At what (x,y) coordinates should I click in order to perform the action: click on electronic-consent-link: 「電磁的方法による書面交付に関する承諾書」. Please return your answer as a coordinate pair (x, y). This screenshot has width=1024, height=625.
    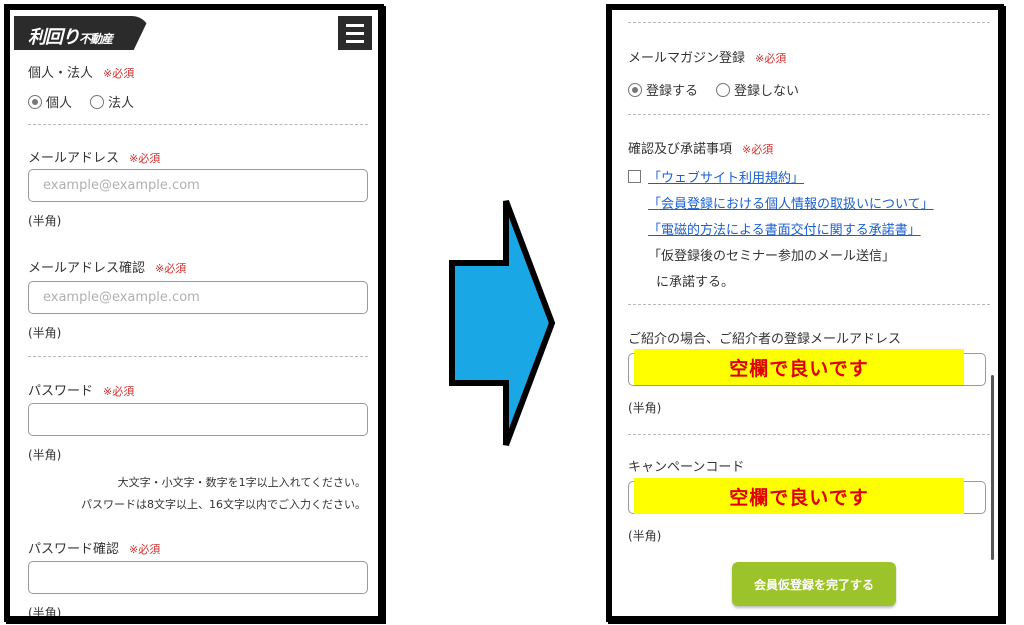
    Looking at the image, I should click on (784, 228).